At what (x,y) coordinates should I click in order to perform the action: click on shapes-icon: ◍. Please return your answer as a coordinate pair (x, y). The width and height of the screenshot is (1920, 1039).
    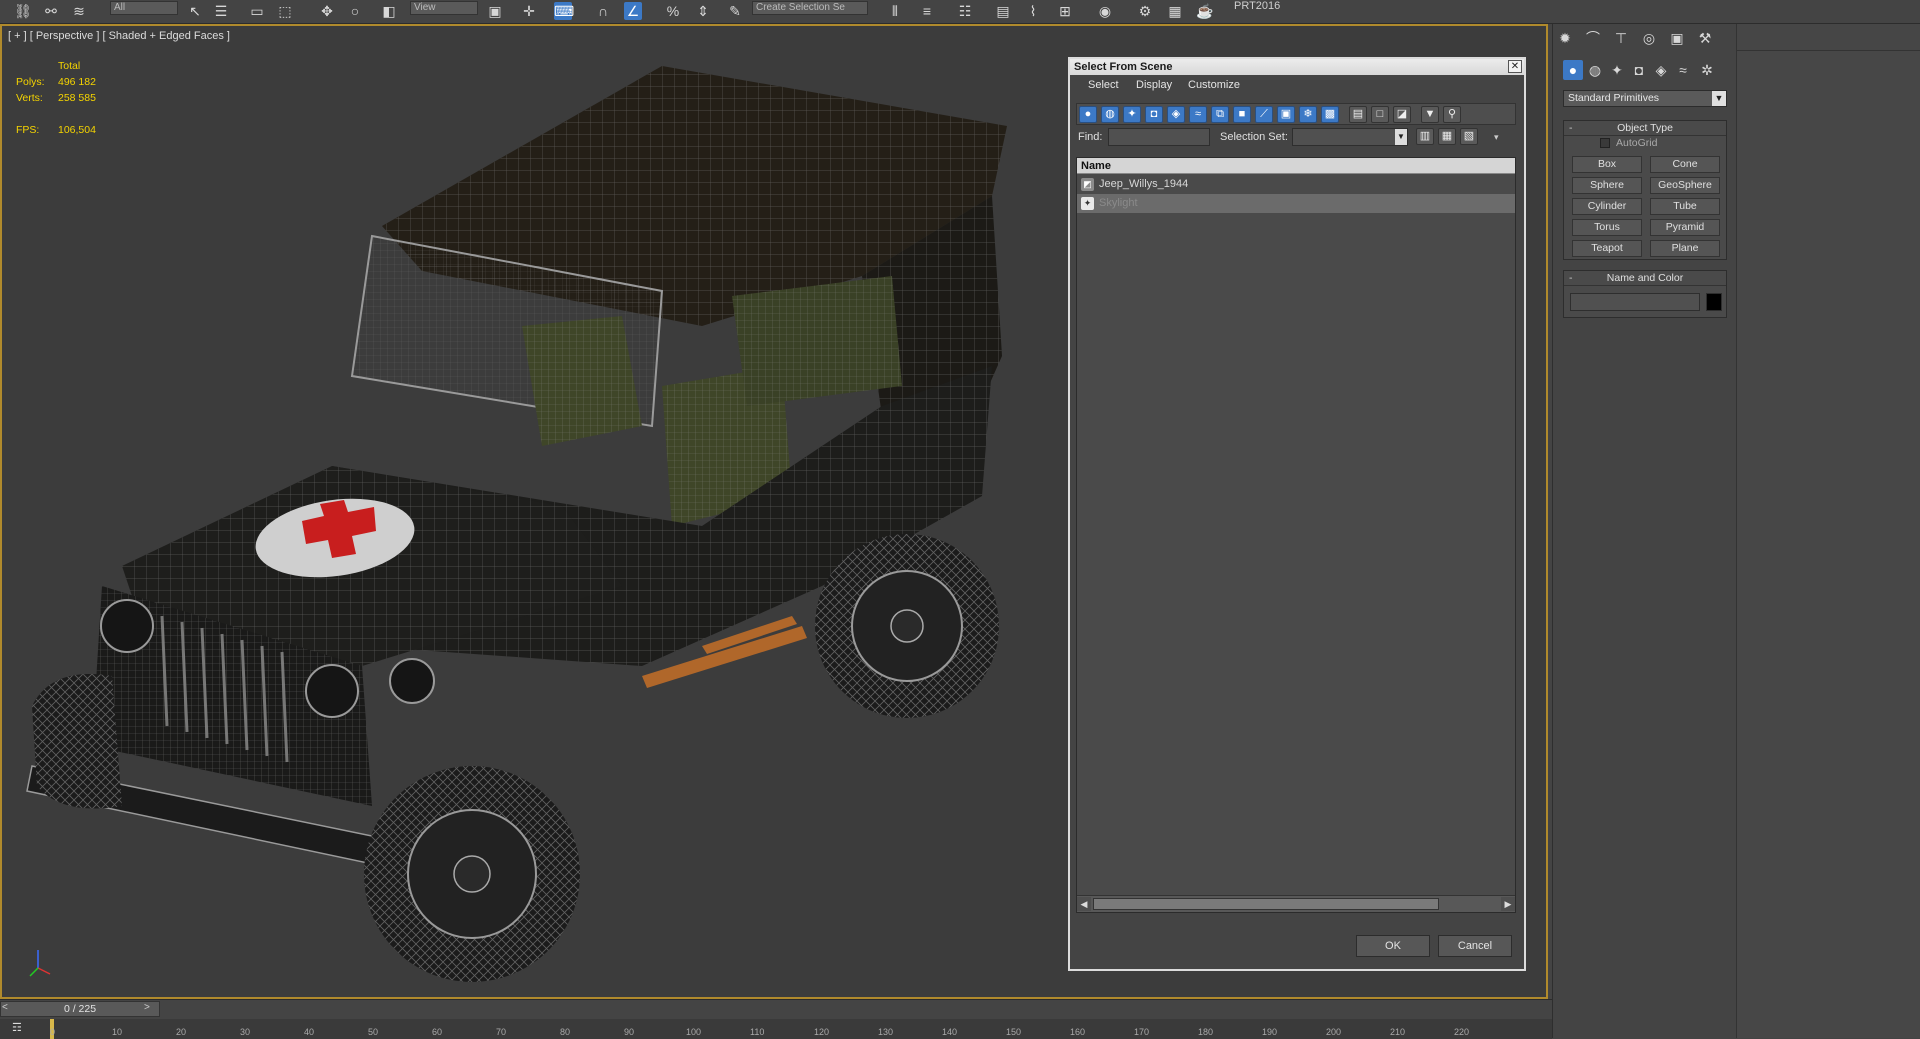
    Looking at the image, I should click on (1595, 70).